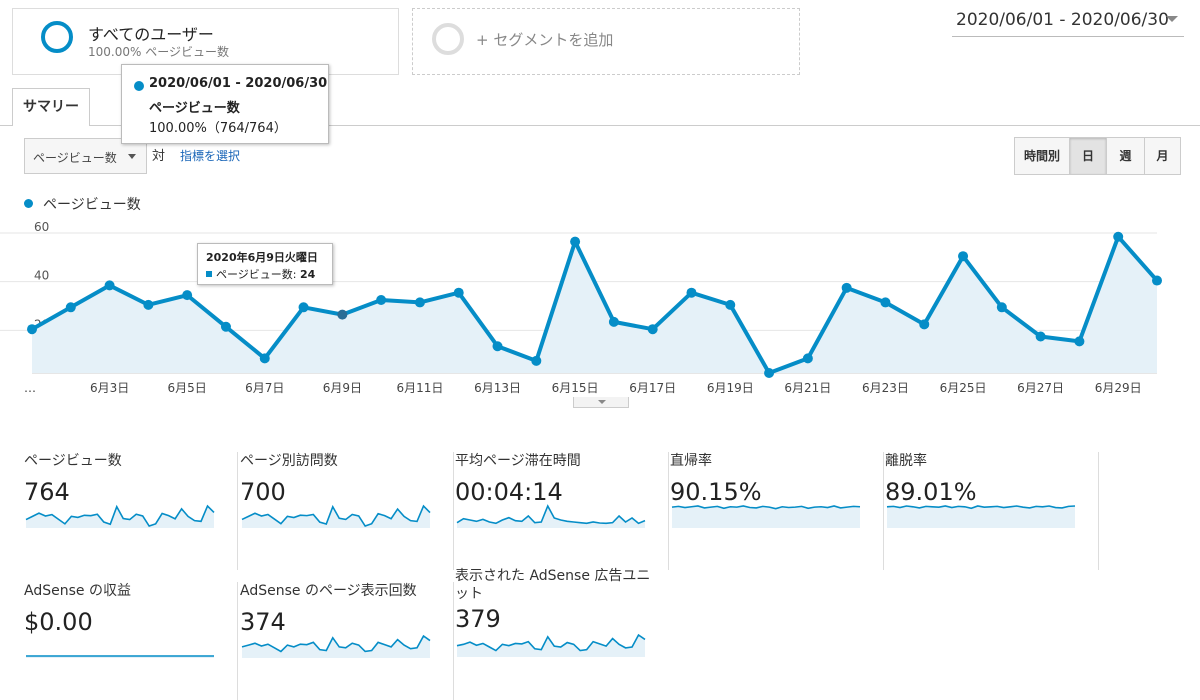  What do you see at coordinates (328, 591) in the screenshot?
I see `metric-tile-label: AdSense のページ表示回数` at bounding box center [328, 591].